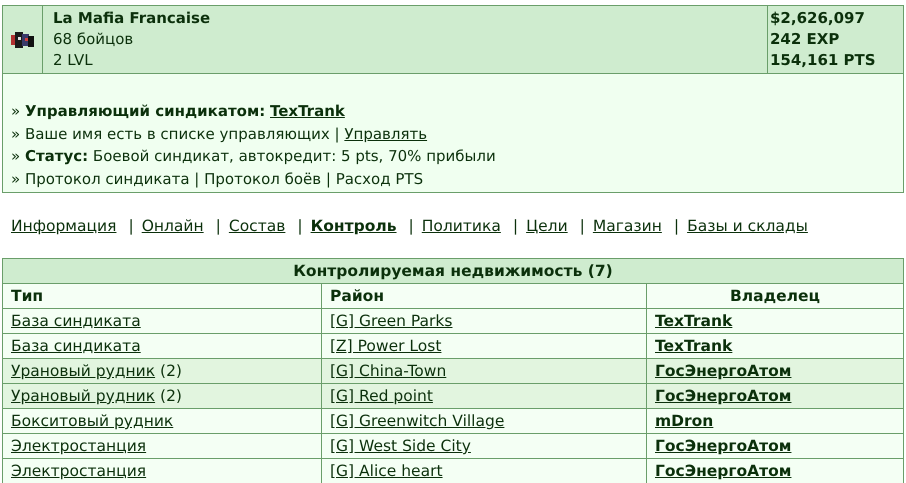  I want to click on pts-amount: 154,161 PTS, so click(823, 60).